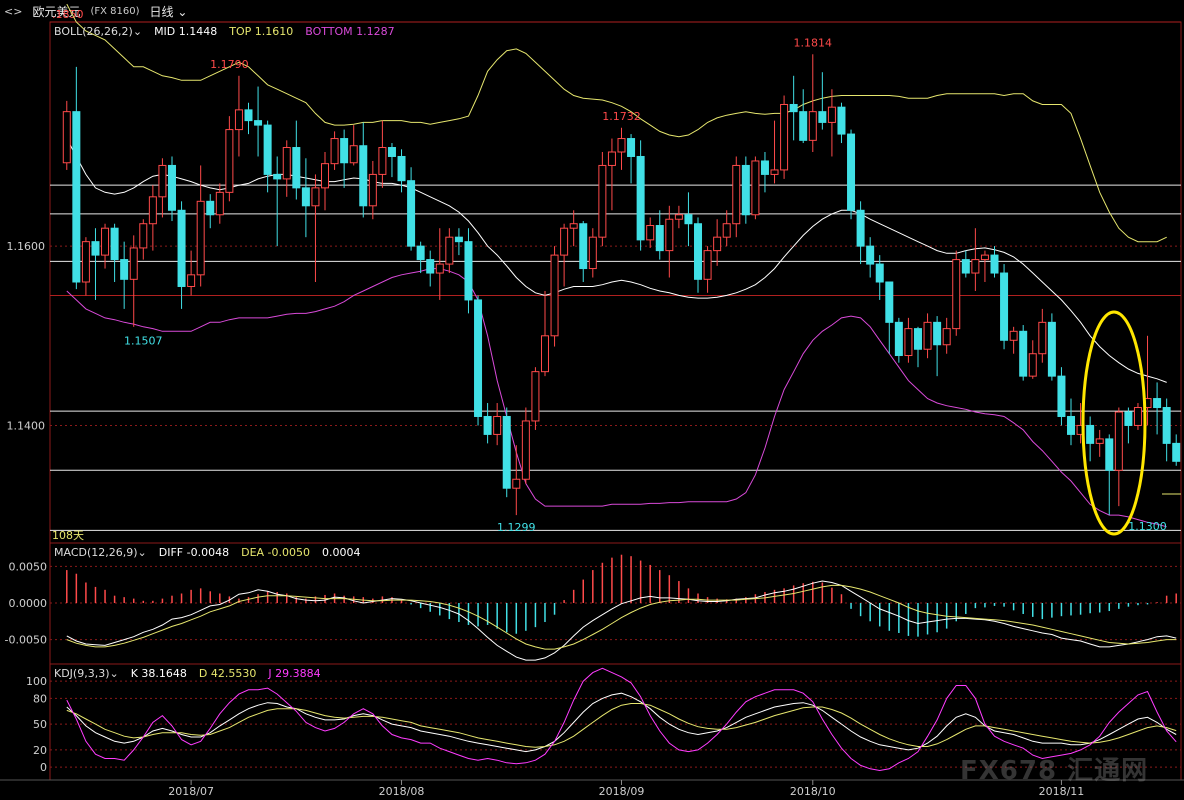  Describe the element at coordinates (294, 673) in the screenshot. I see `kdj-j-value: J 29.3884` at that location.